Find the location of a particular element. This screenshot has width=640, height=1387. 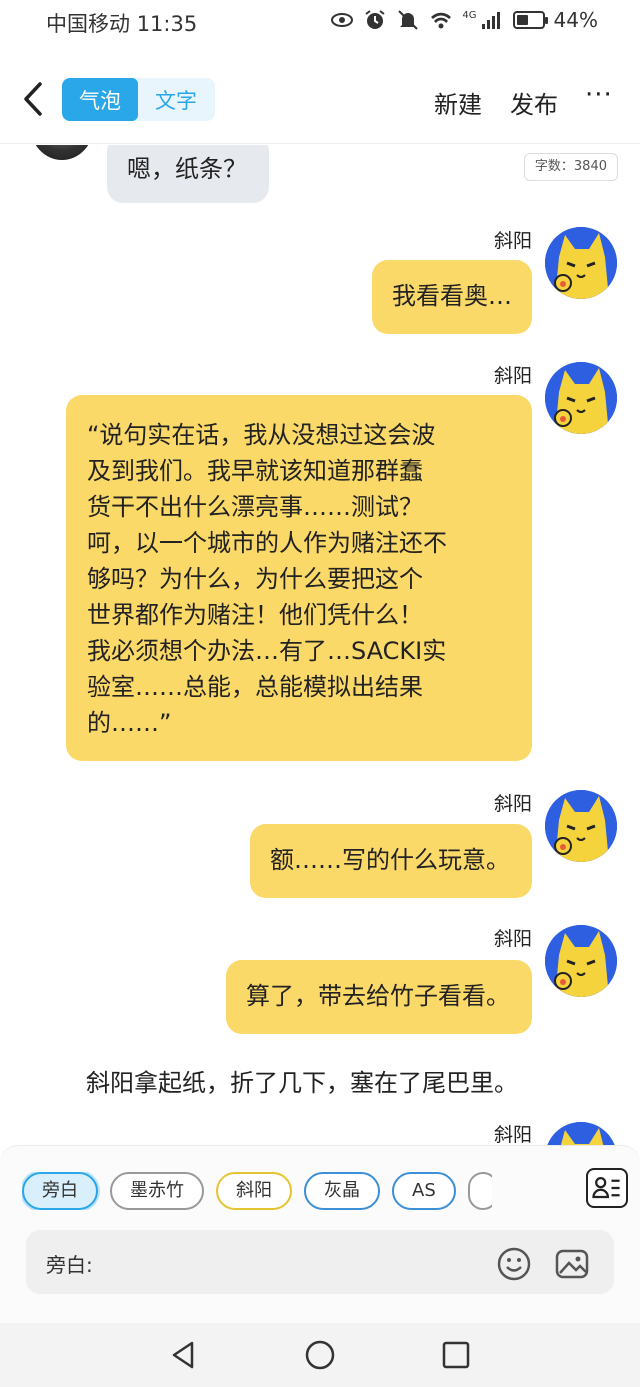

role-manage-icon is located at coordinates (607, 1188).